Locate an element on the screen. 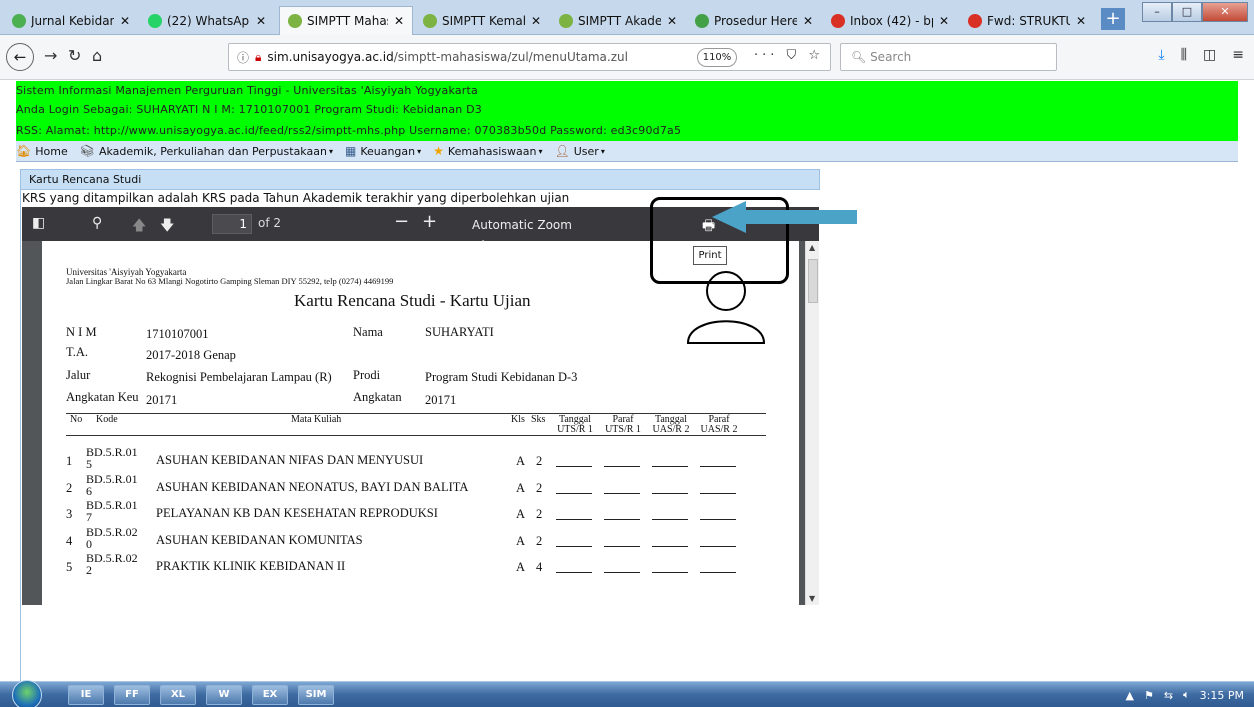 The width and height of the screenshot is (1254, 707). tab-label: SIMPTT Kemaha is located at coordinates (483, 20).